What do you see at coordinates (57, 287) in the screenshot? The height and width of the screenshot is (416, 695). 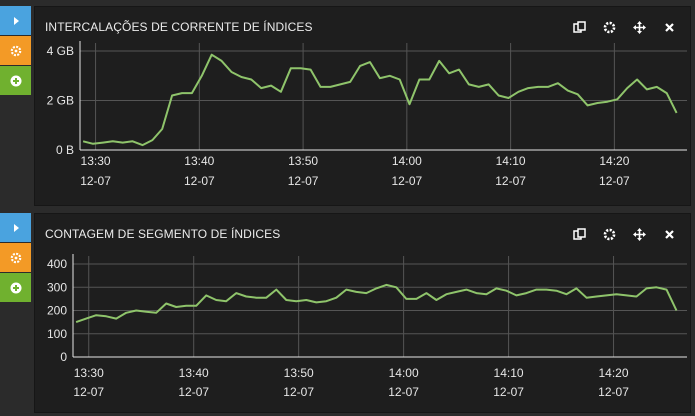 I see `y-tick-label: 300` at bounding box center [57, 287].